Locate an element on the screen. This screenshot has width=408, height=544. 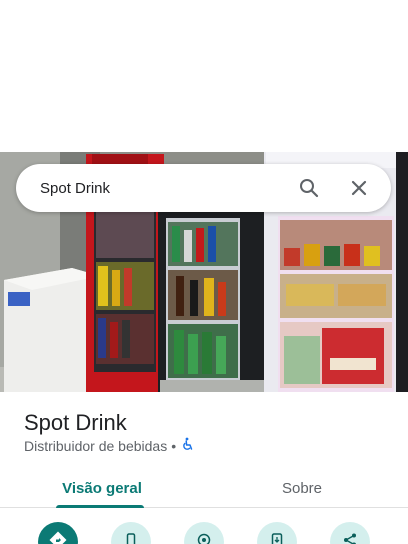
share-button is located at coordinates (350, 533).